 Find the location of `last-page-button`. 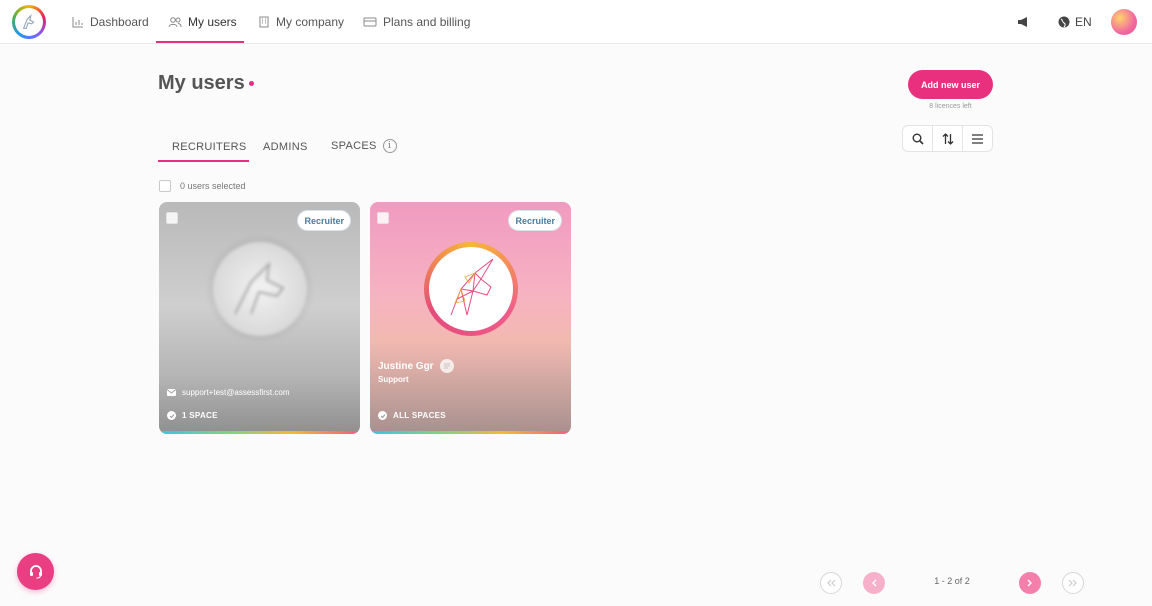

last-page-button is located at coordinates (1073, 583).